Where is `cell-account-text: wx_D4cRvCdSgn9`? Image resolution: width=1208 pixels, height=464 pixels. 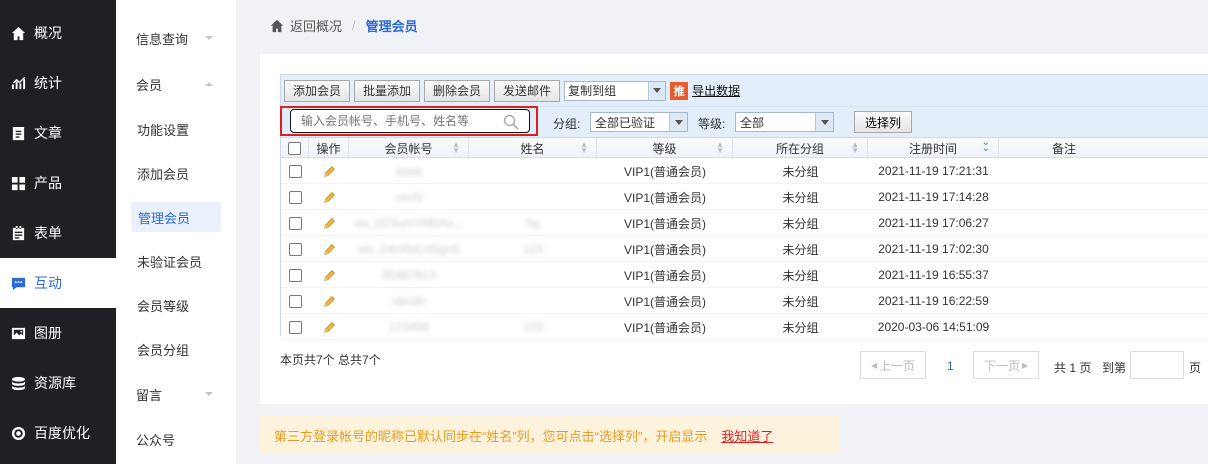
cell-account-text: wx_D4cRvCdSgn9 is located at coordinates (409, 249).